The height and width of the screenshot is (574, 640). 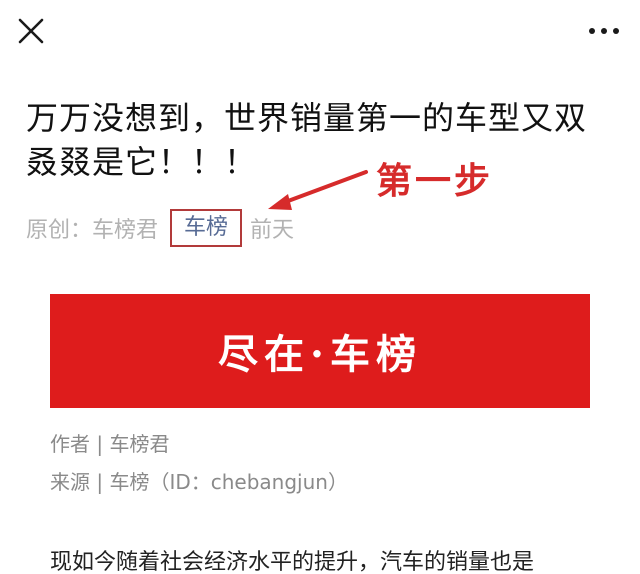 I want to click on top-bar, so click(x=320, y=31).